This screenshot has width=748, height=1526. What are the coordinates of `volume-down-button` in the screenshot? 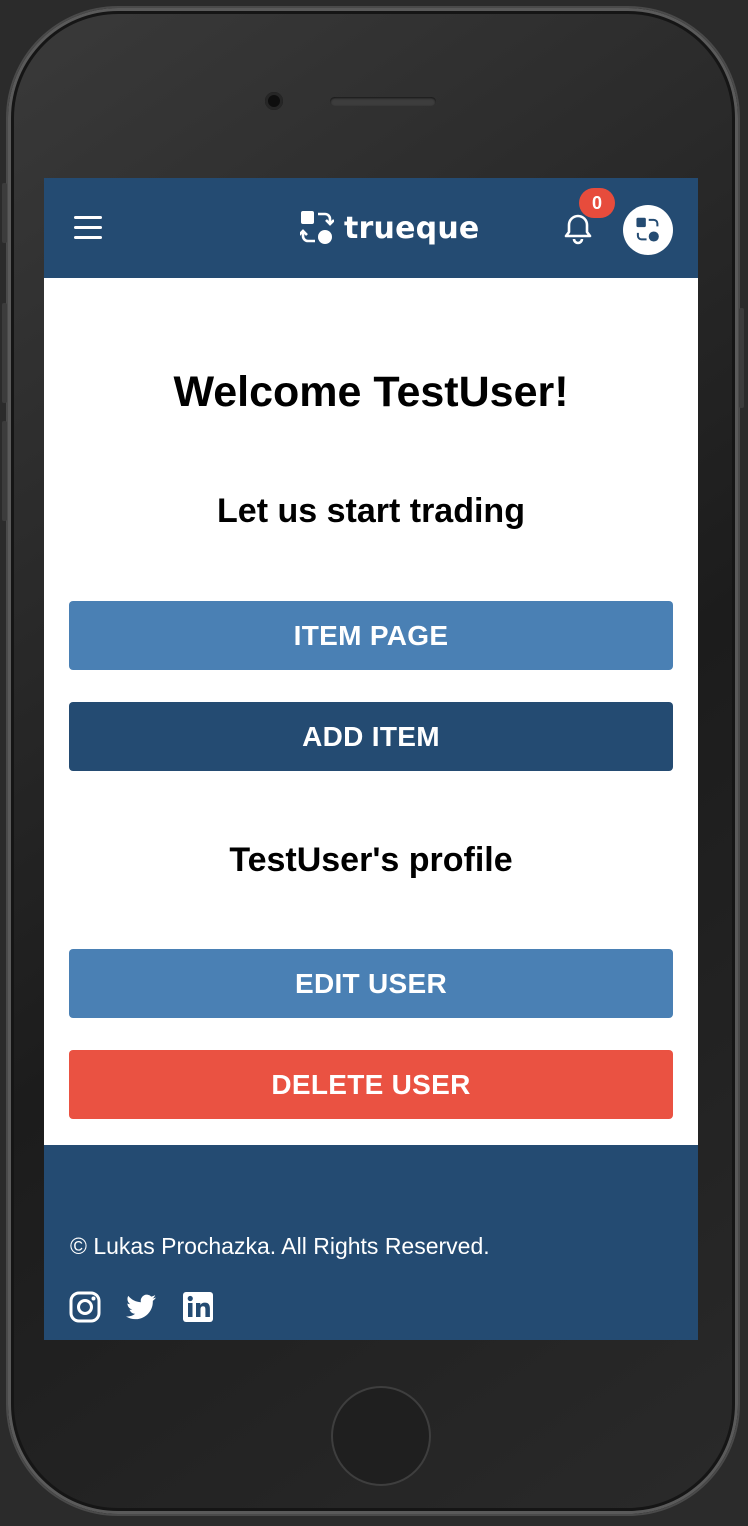 It's located at (4, 471).